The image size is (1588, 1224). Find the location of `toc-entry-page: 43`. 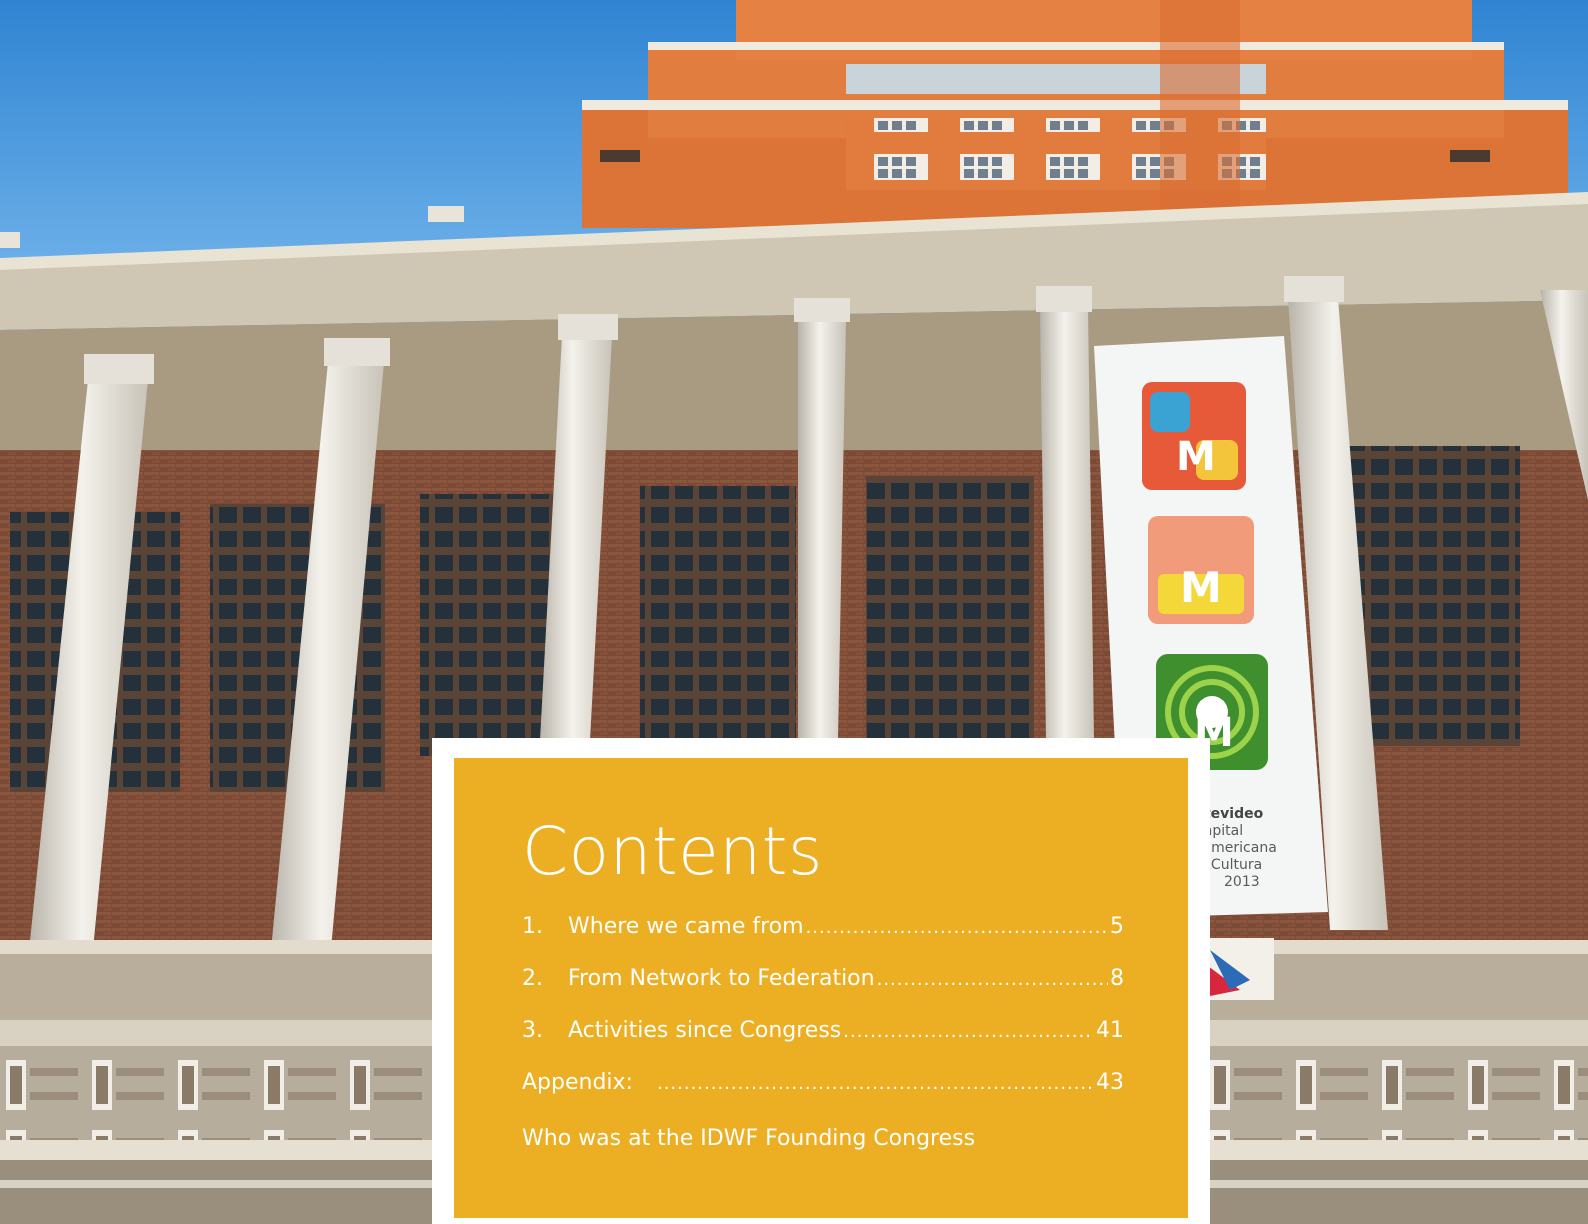

toc-entry-page: 43 is located at coordinates (1110, 1082).